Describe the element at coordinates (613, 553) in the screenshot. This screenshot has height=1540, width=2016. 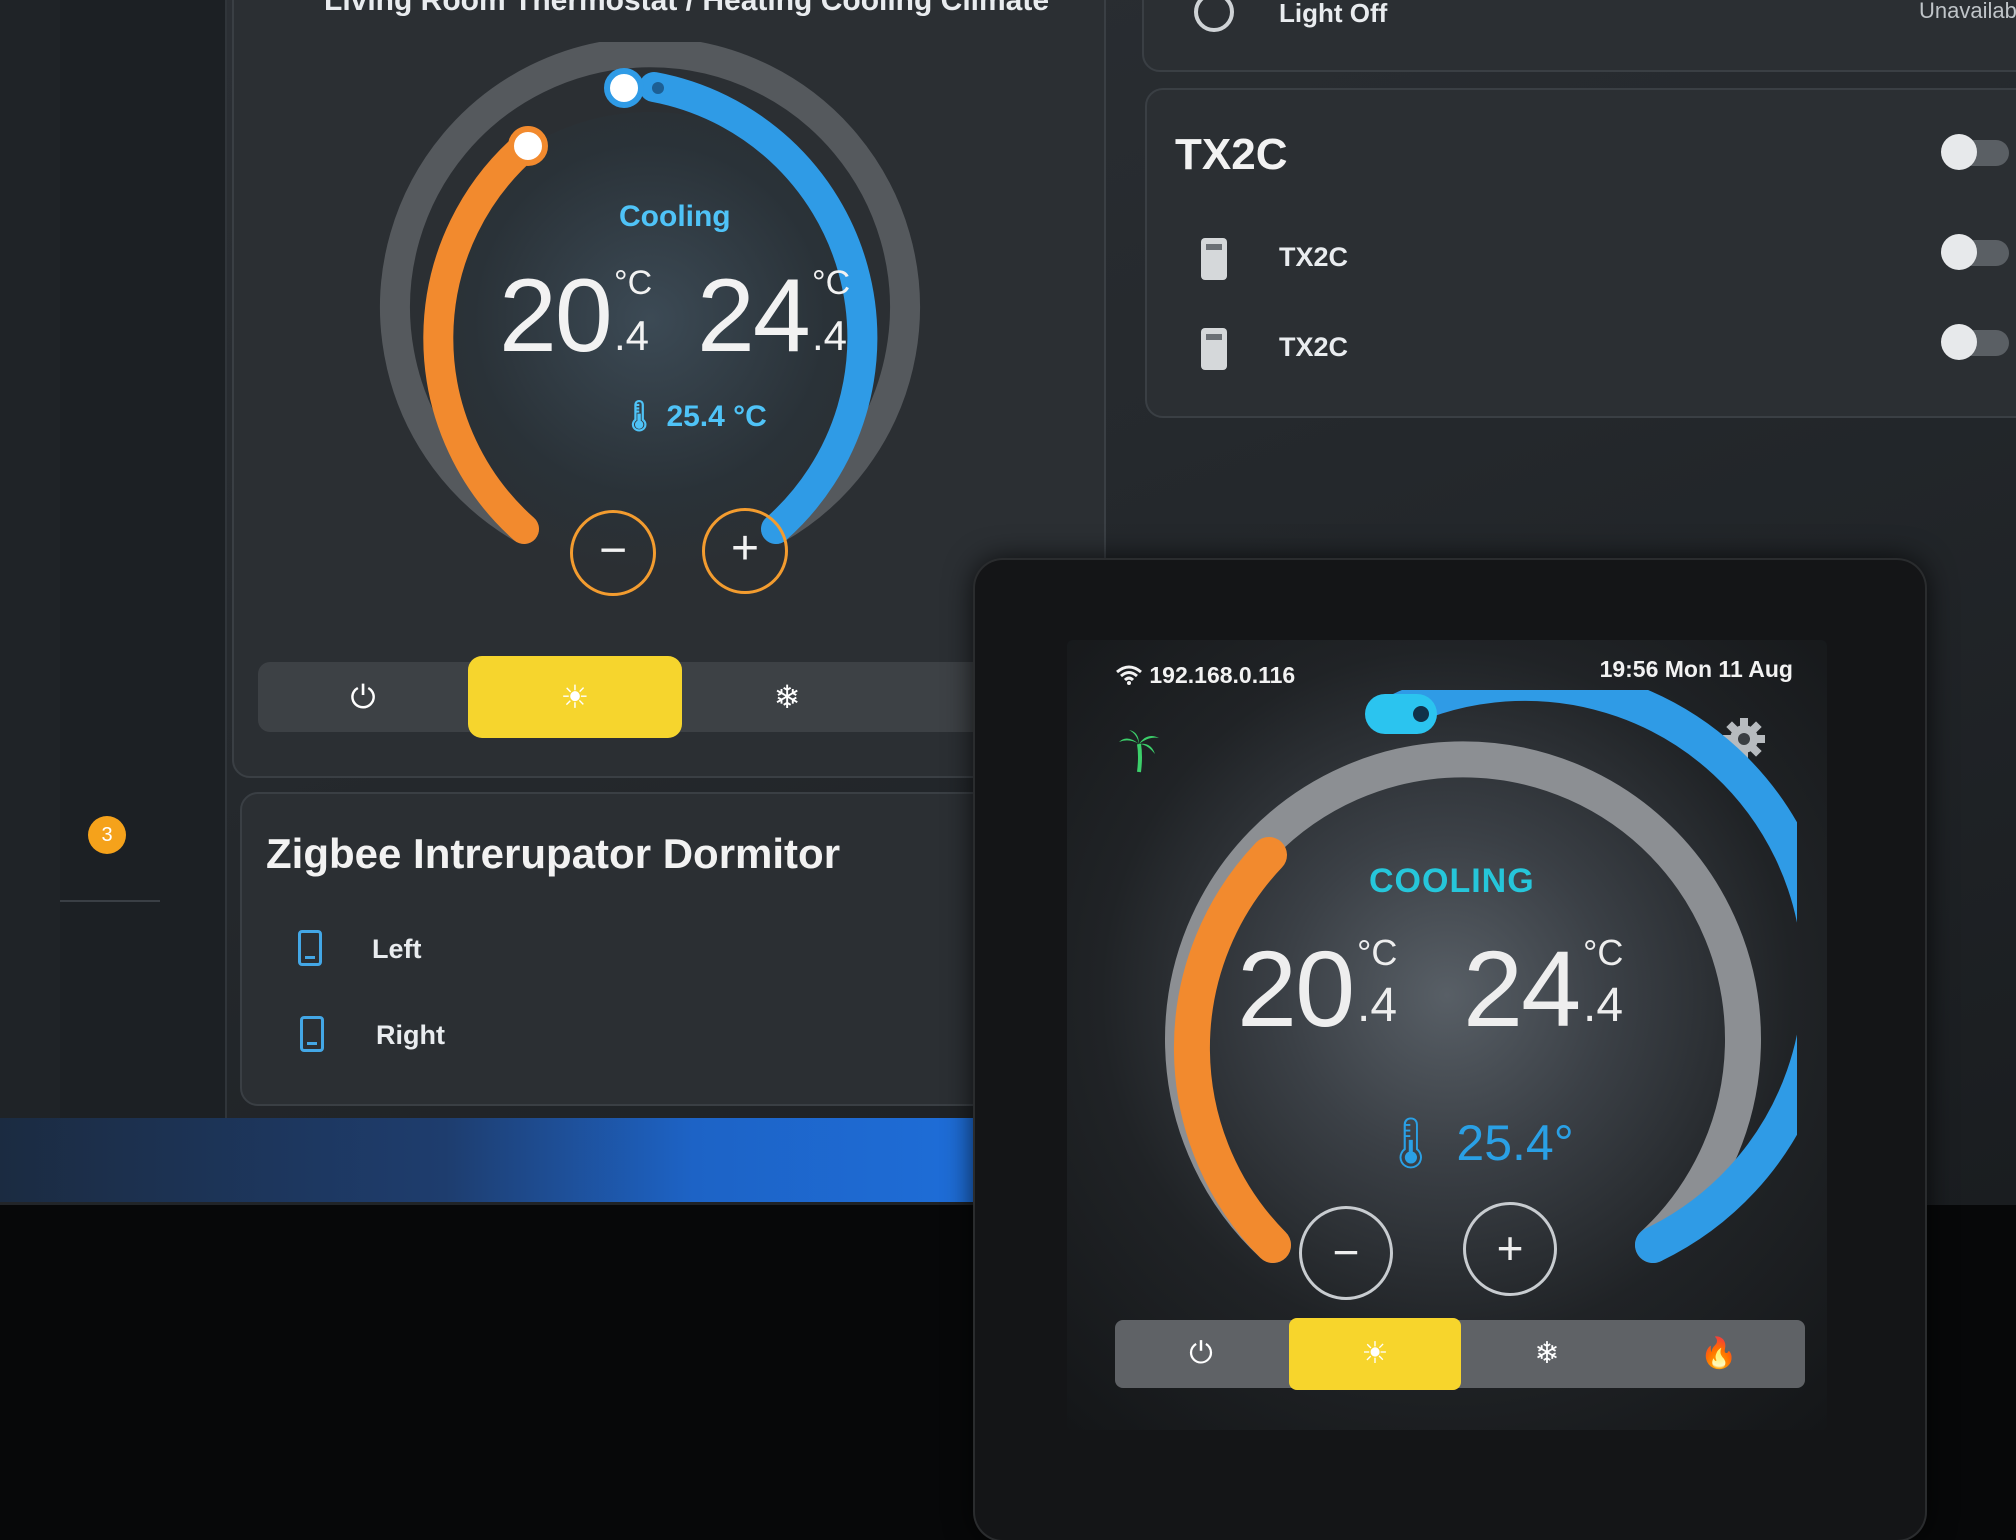
I see `decrease-button: −` at that location.